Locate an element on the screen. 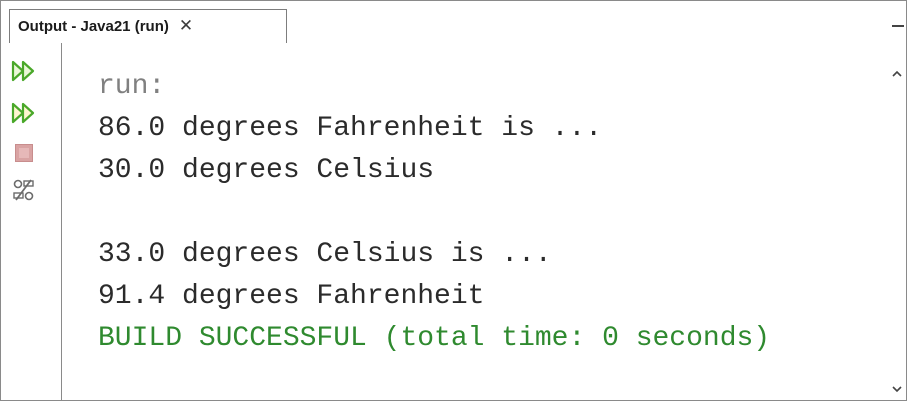 The height and width of the screenshot is (403, 909). tab-bar: Output - Java21 (run) ✕ is located at coordinates (453, 22).